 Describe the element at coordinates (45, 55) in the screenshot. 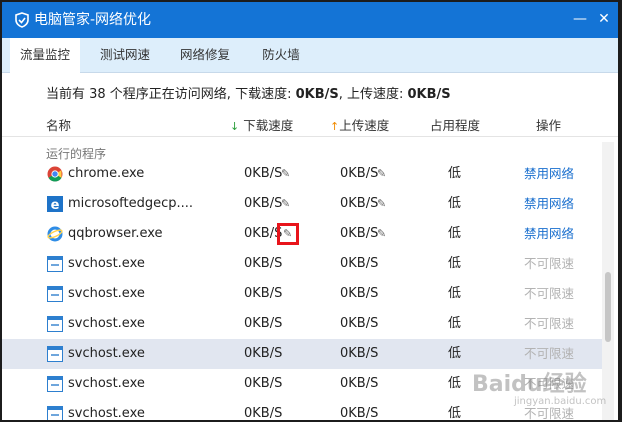

I see `tab-traffic-monitor: 流量监控` at that location.